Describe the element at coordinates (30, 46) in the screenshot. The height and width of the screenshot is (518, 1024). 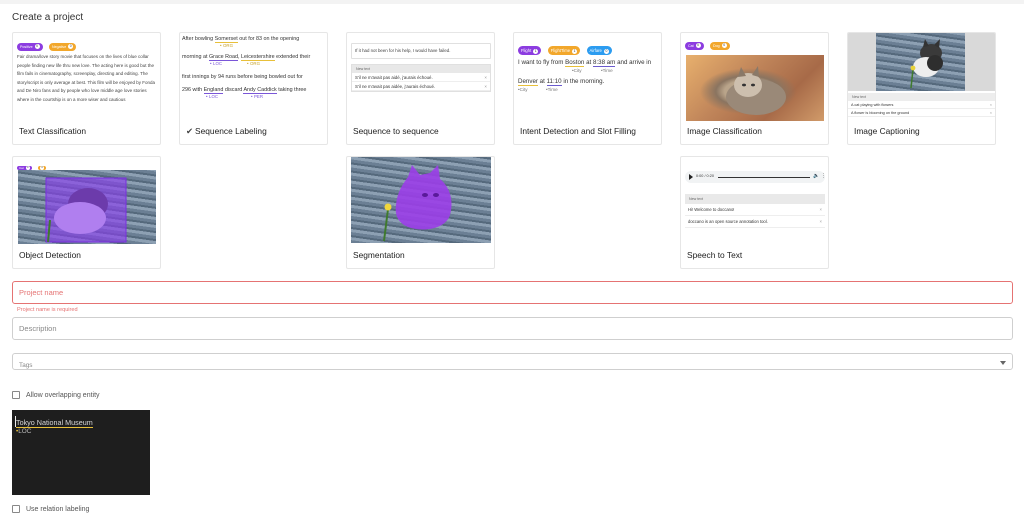
I see `chip-positive: Positive 0` at that location.